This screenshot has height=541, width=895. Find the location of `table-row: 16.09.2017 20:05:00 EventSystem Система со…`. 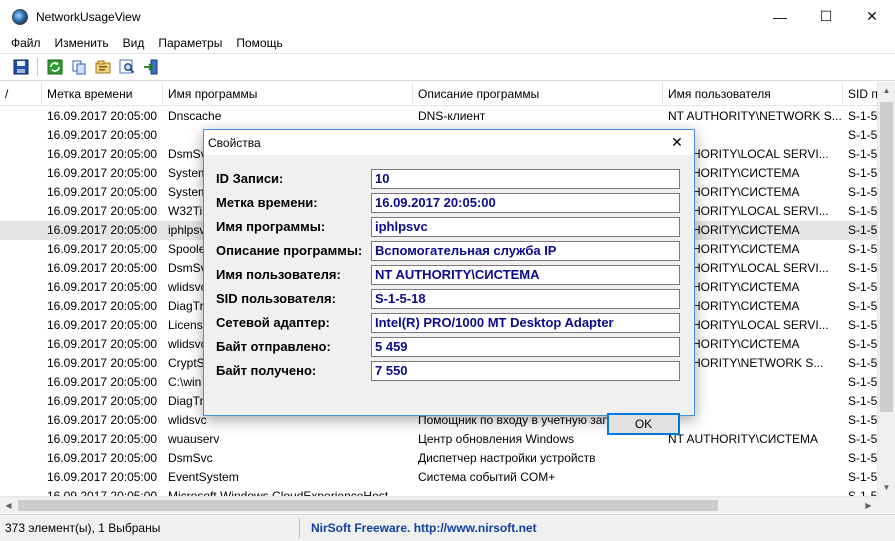

table-row: 16.09.2017 20:05:00 EventSystem Система со… is located at coordinates (438, 477).